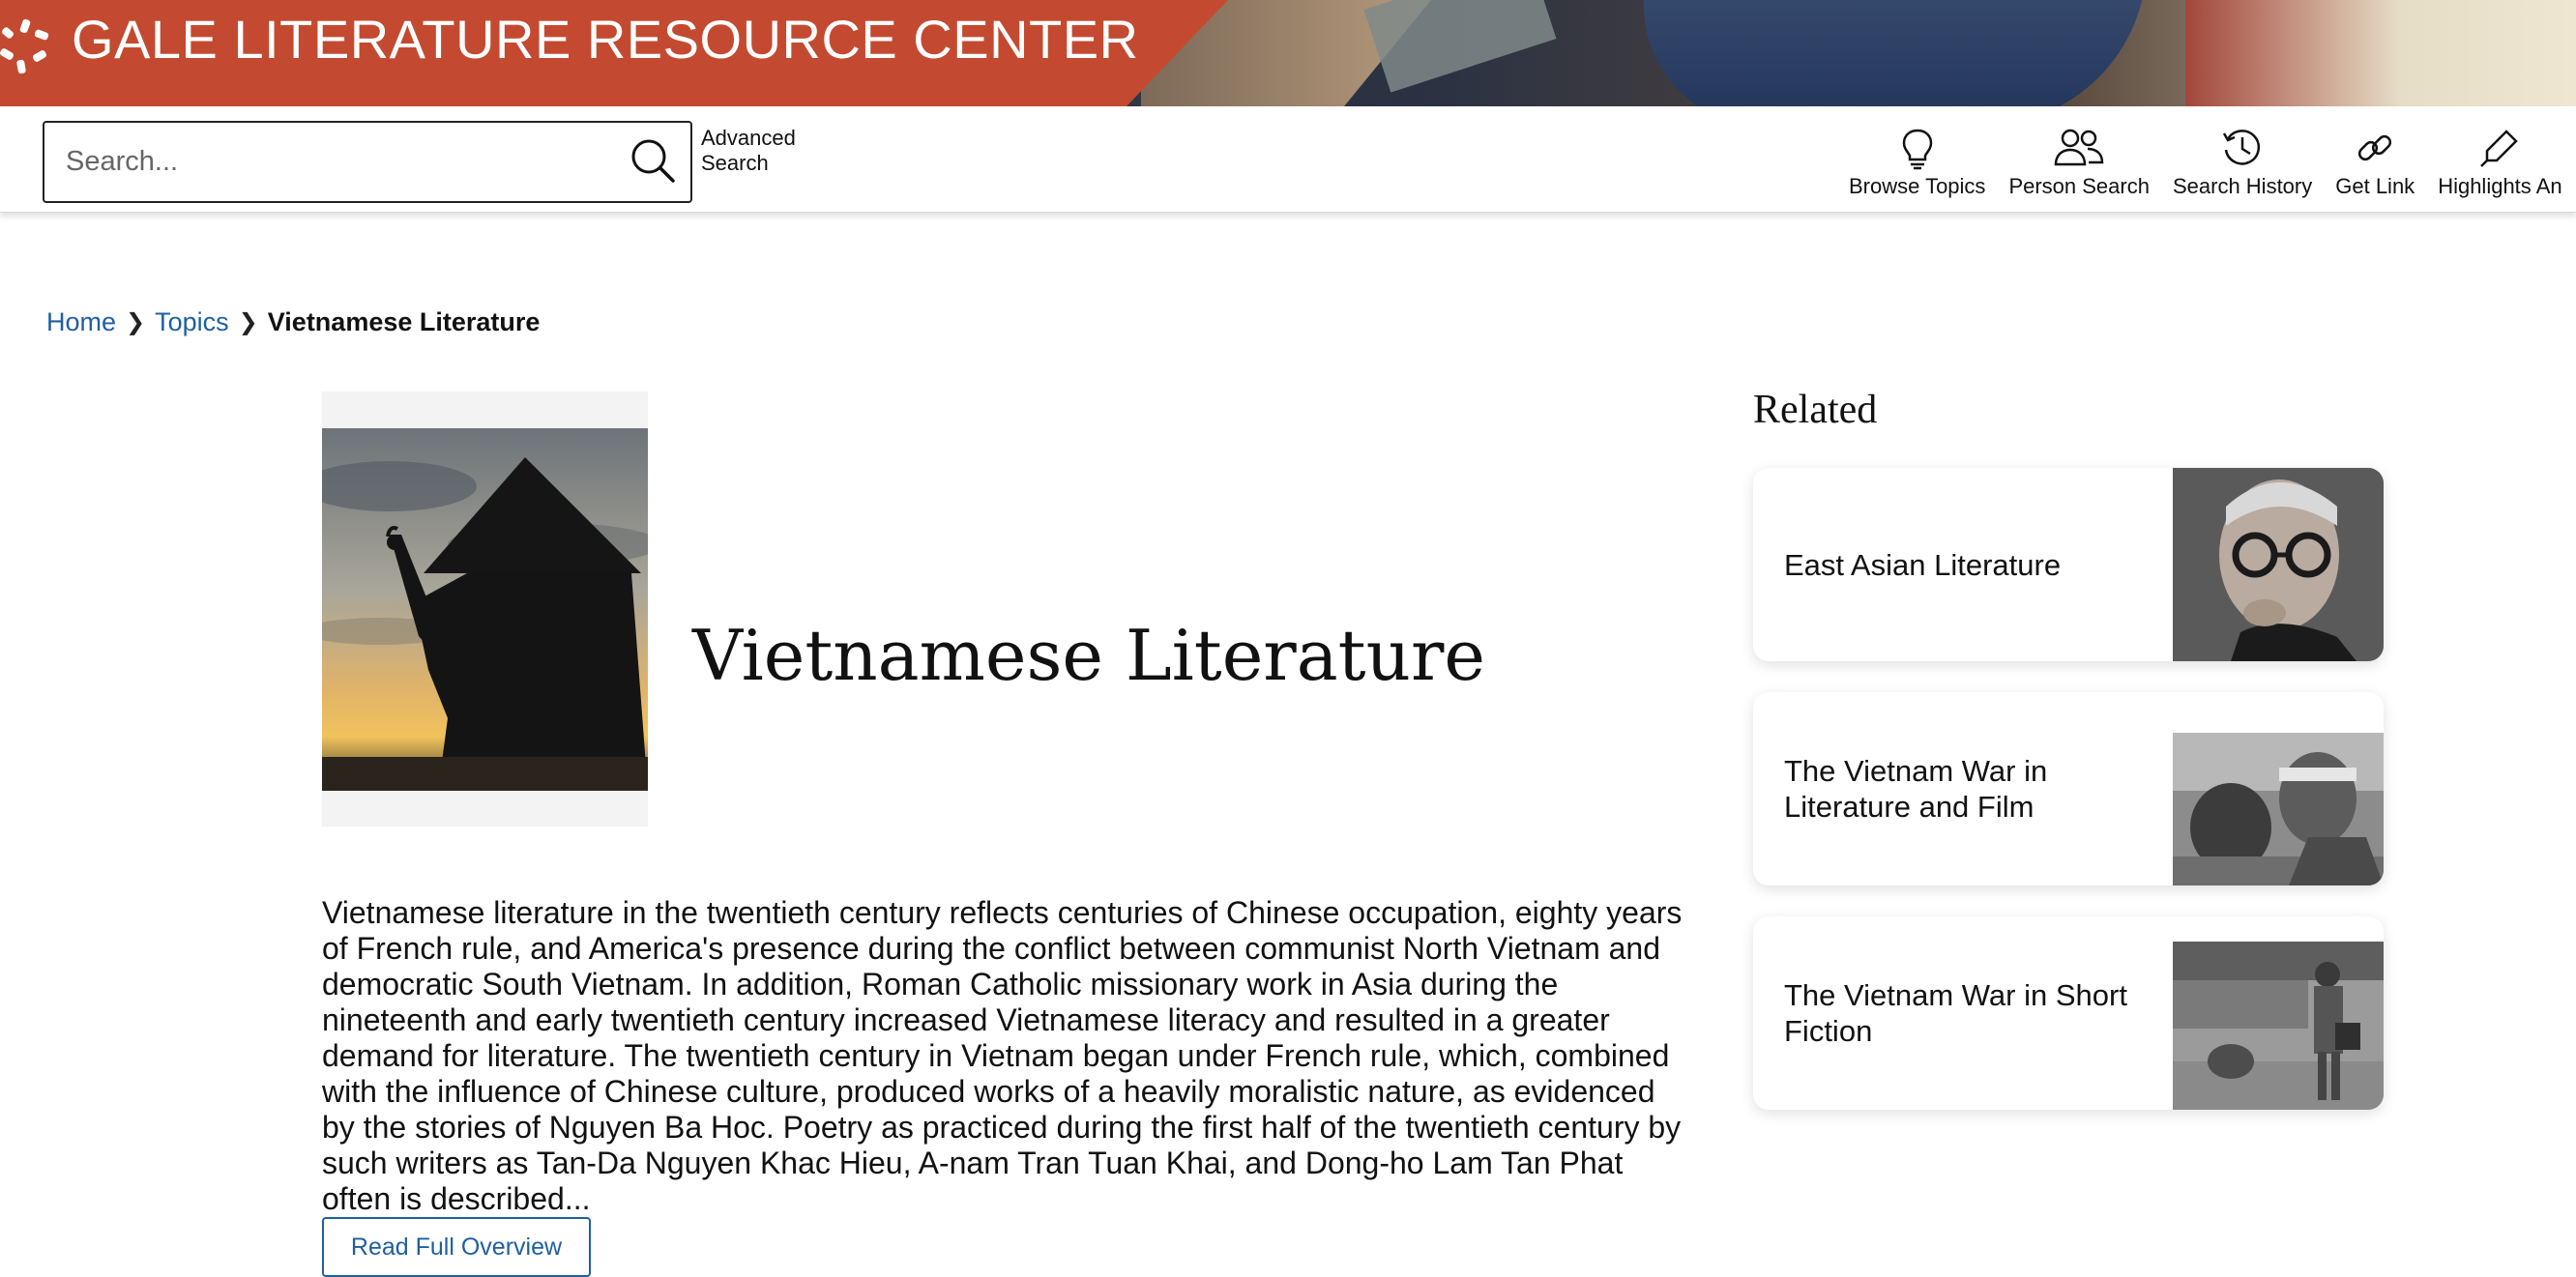  Describe the element at coordinates (334, 162) in the screenshot. I see `search-input` at that location.